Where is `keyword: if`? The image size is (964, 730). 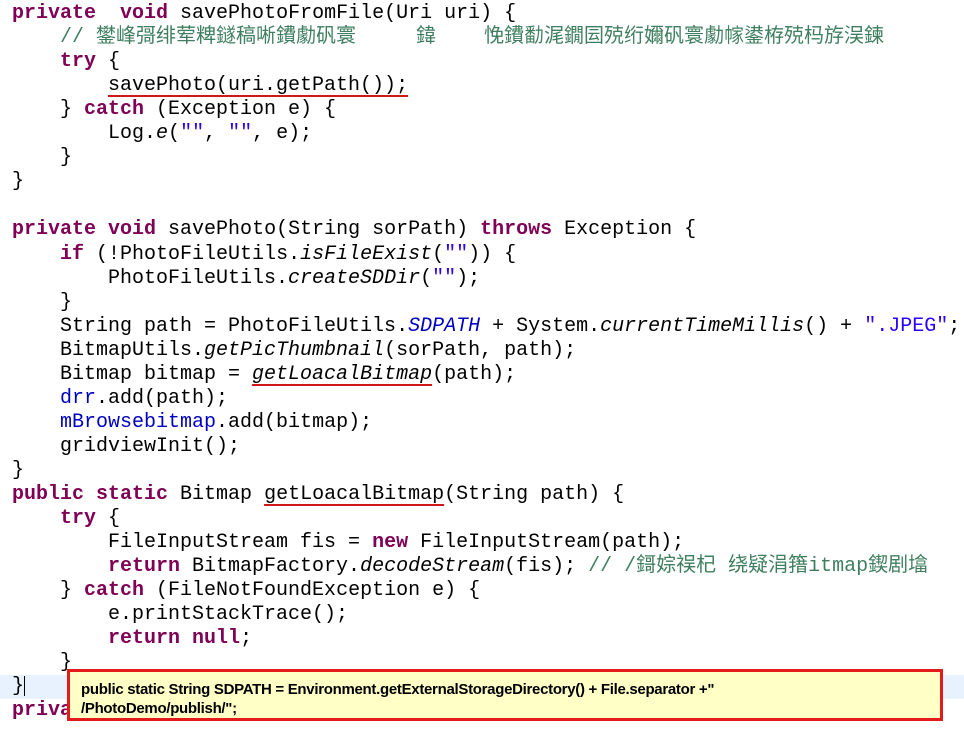 keyword: if is located at coordinates (72, 254).